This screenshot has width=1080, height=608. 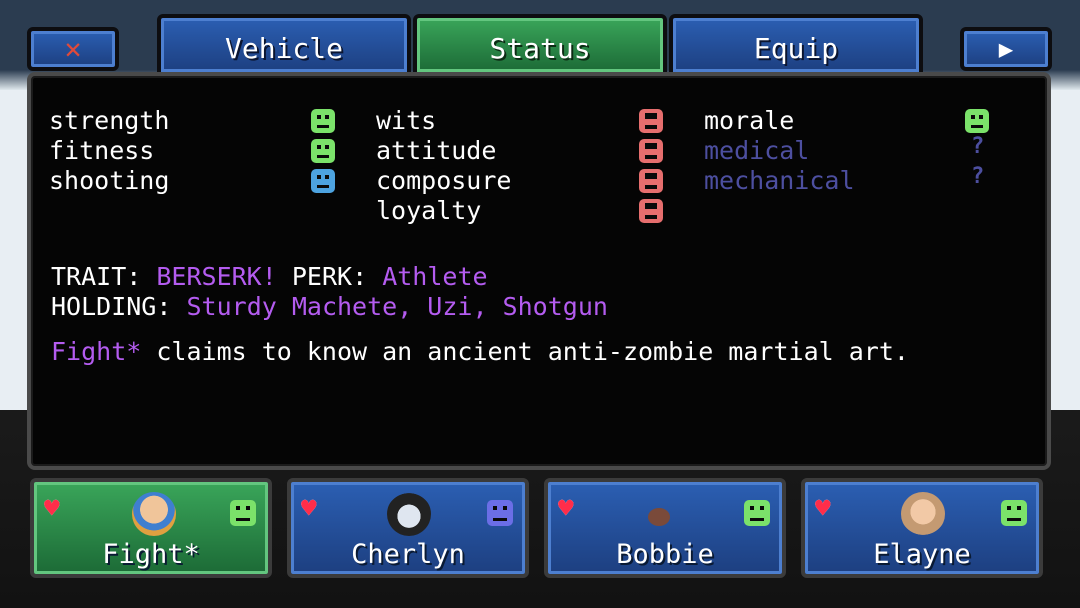 What do you see at coordinates (429, 210) in the screenshot?
I see `stat-loyalty: loyalty` at bounding box center [429, 210].